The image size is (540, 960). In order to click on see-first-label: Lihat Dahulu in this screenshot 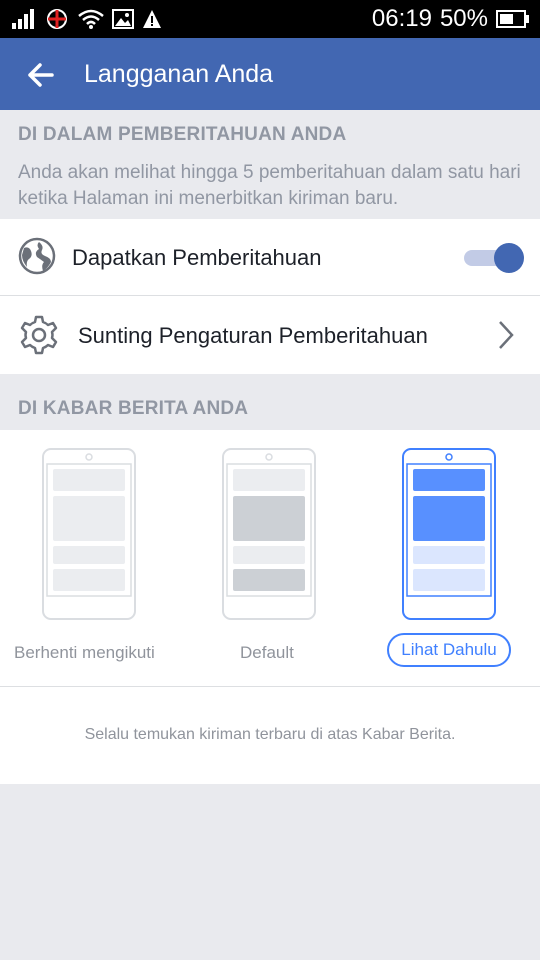, I will do `click(449, 649)`.